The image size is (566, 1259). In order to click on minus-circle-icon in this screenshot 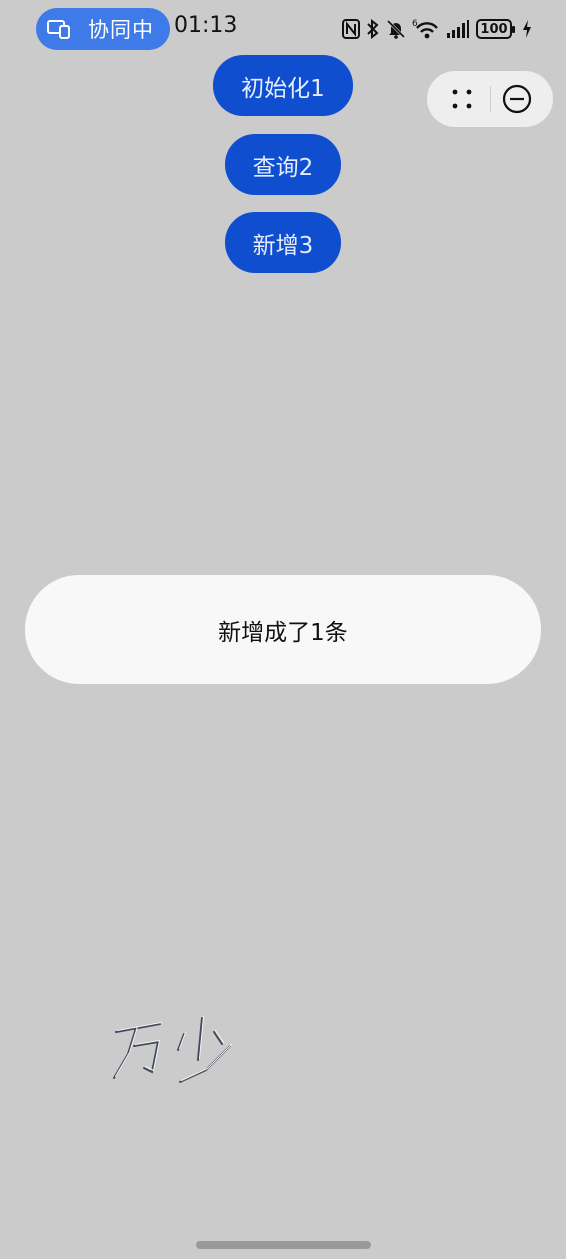, I will do `click(517, 99)`.